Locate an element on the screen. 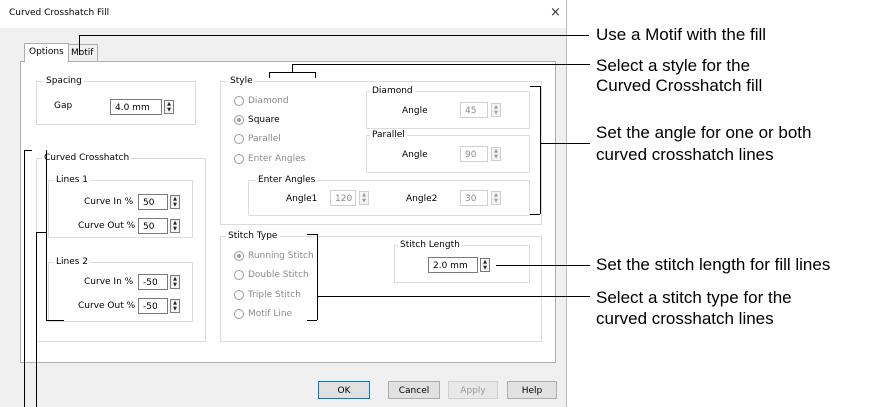 The width and height of the screenshot is (885, 407). stitch-triple-radio is located at coordinates (239, 295).